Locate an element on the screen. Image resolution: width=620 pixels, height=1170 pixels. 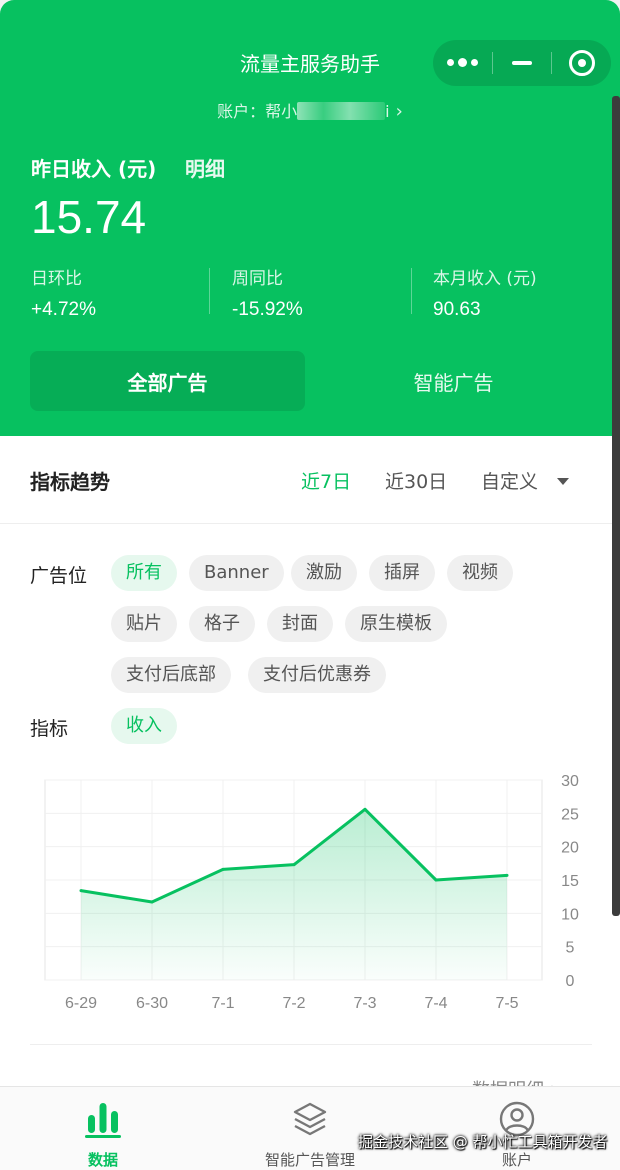
minus-icon is located at coordinates (522, 63).